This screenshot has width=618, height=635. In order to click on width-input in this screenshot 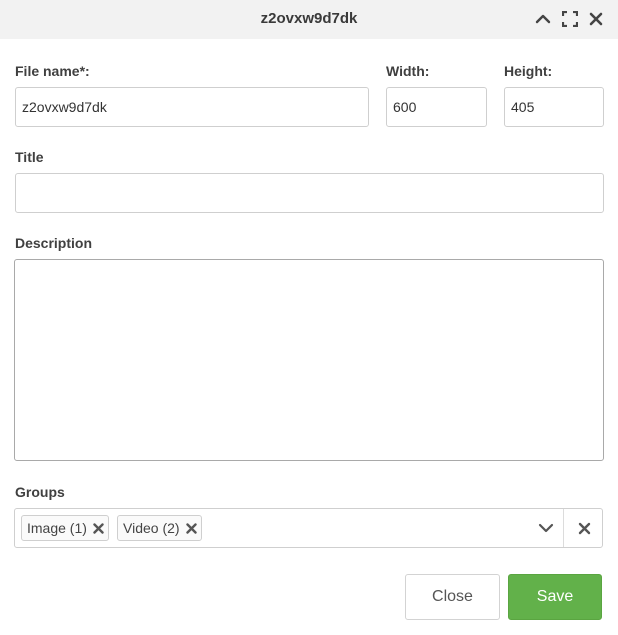, I will do `click(436, 107)`.